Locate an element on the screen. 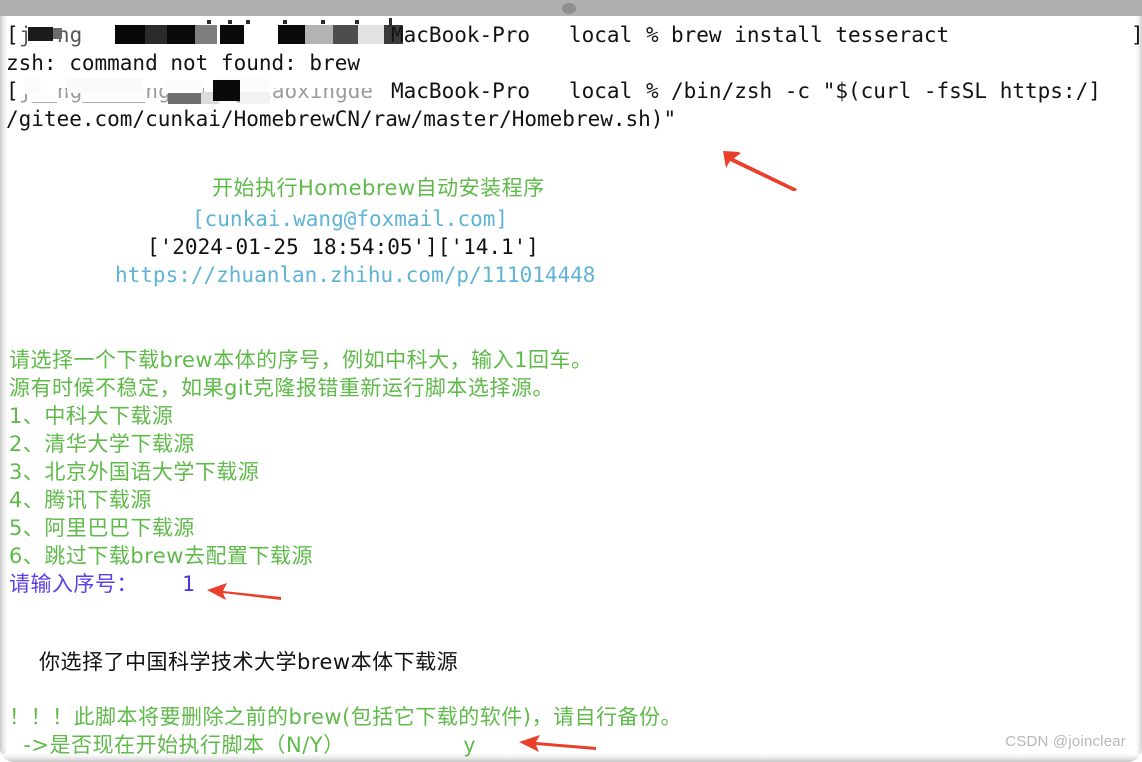 The image size is (1142, 762). prompt-line-1-bracket: [ is located at coordinates (13, 35).